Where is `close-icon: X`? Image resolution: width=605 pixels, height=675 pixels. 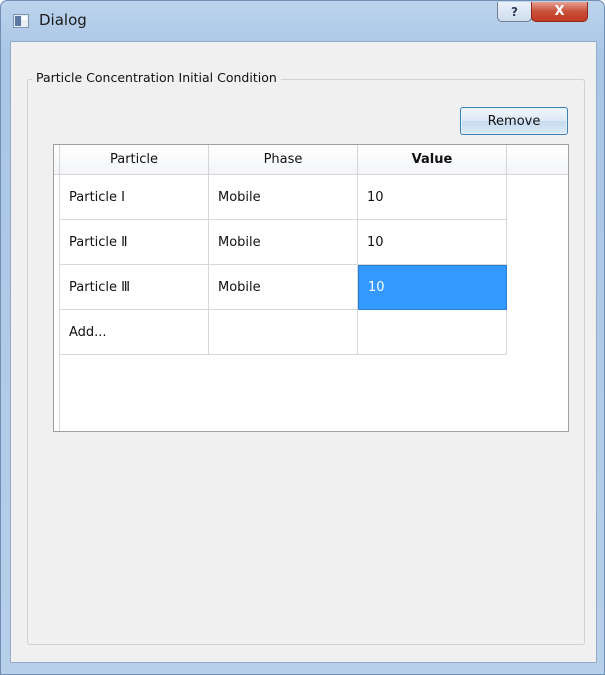 close-icon: X is located at coordinates (559, 11).